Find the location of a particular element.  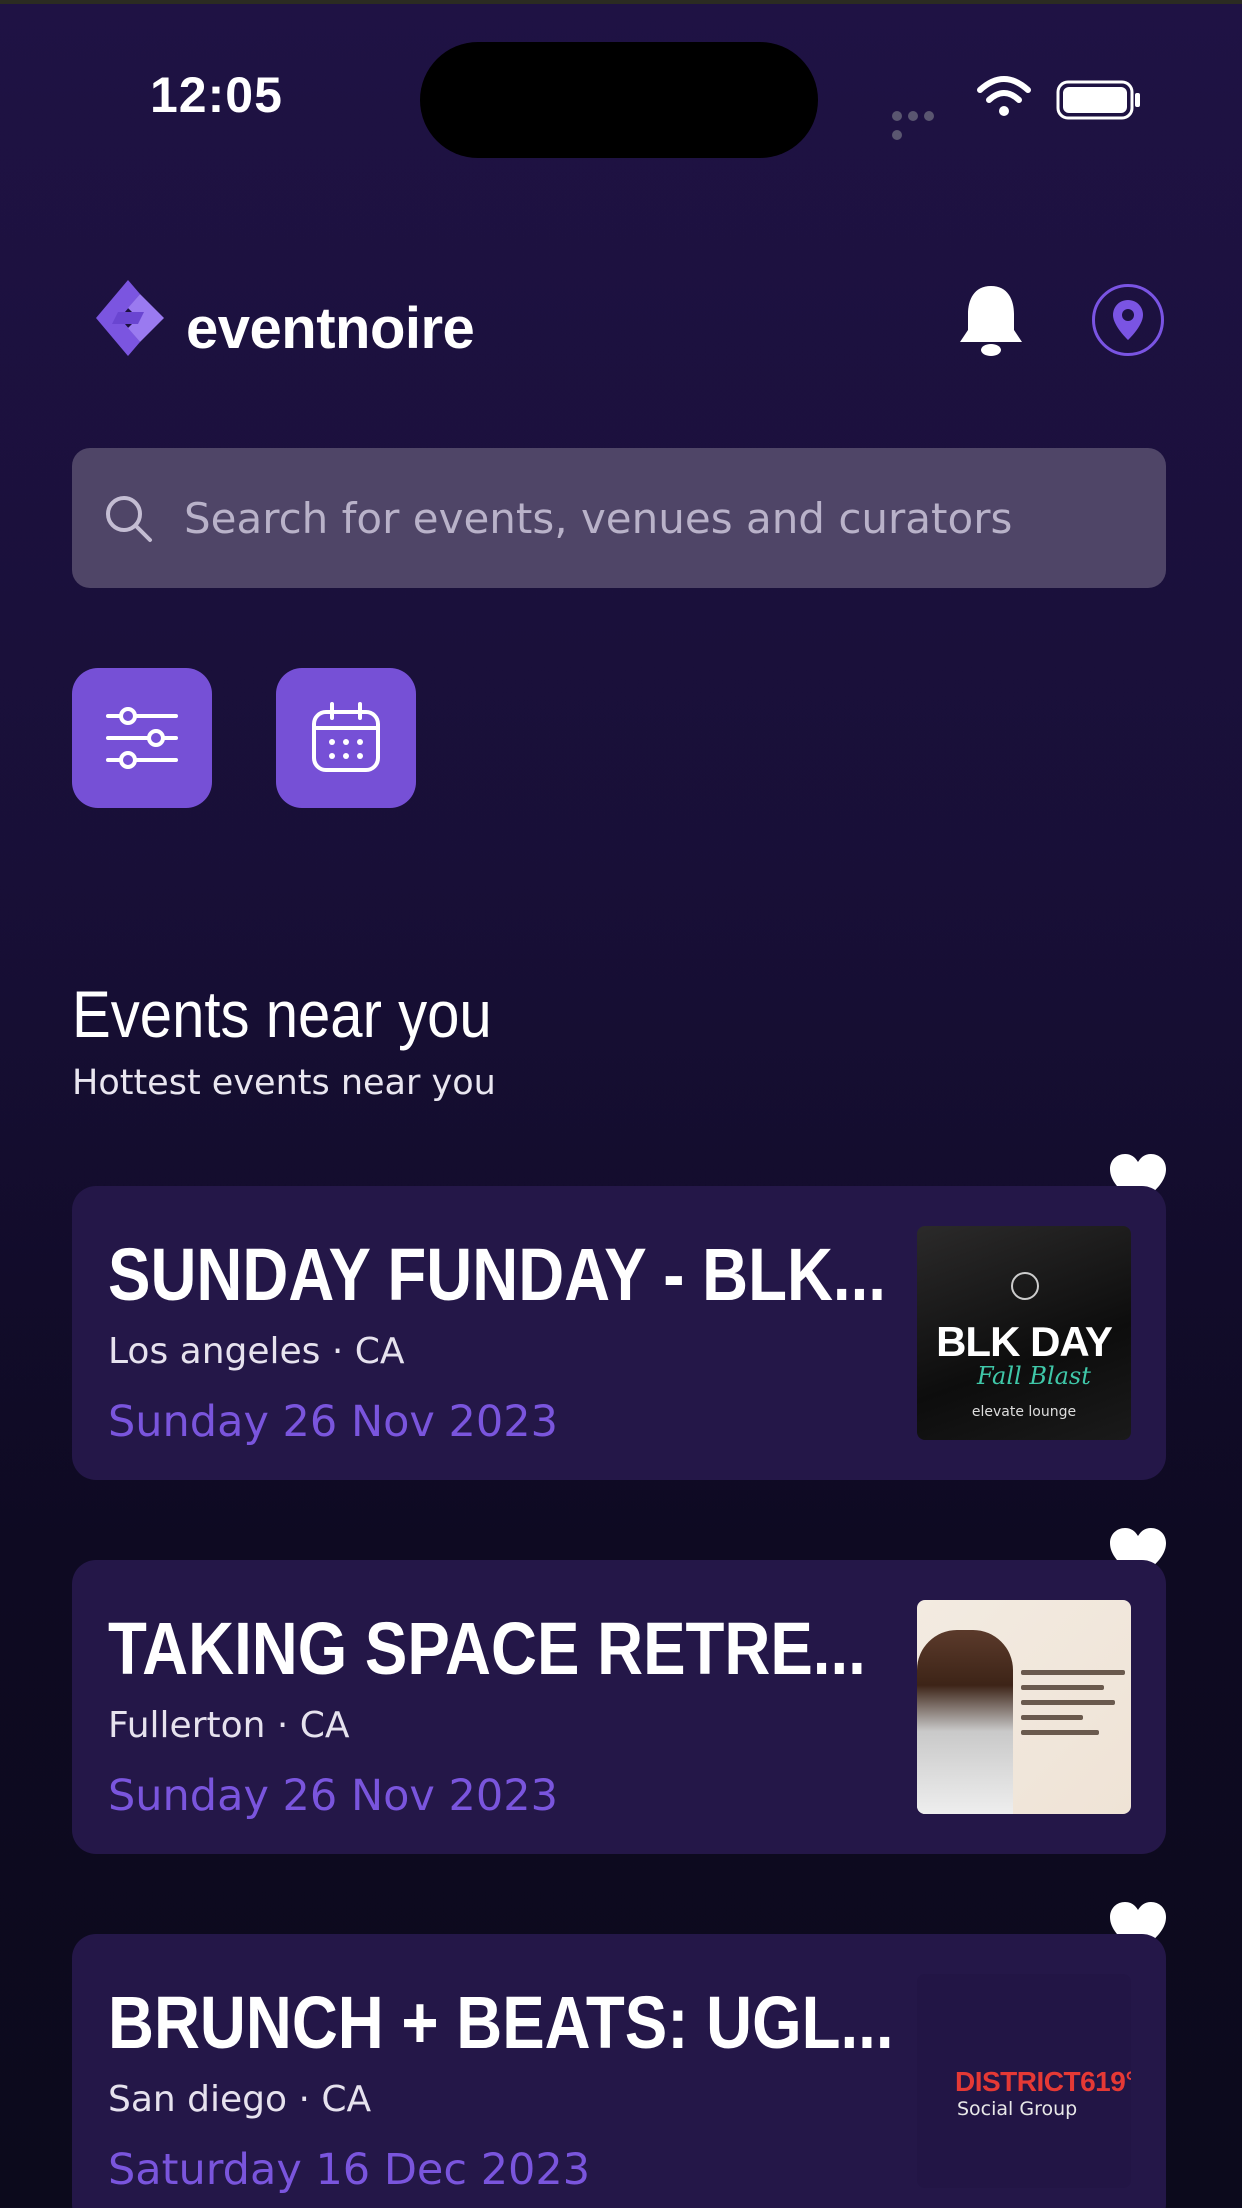

calendar-icon is located at coordinates (346, 737).